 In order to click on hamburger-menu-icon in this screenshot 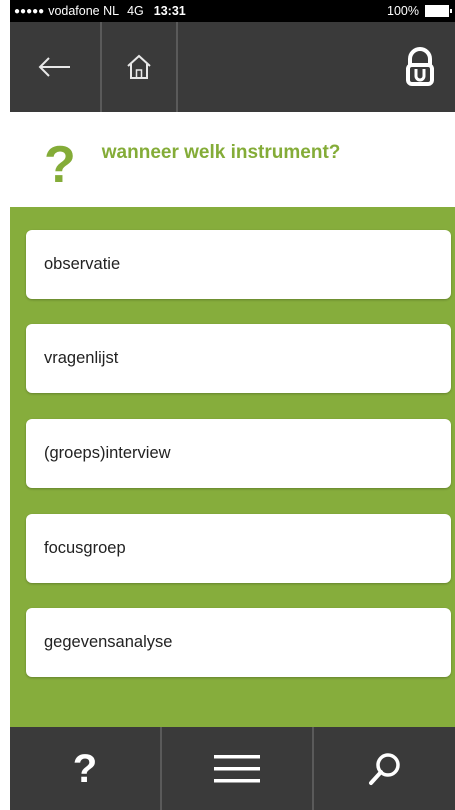, I will do `click(237, 768)`.